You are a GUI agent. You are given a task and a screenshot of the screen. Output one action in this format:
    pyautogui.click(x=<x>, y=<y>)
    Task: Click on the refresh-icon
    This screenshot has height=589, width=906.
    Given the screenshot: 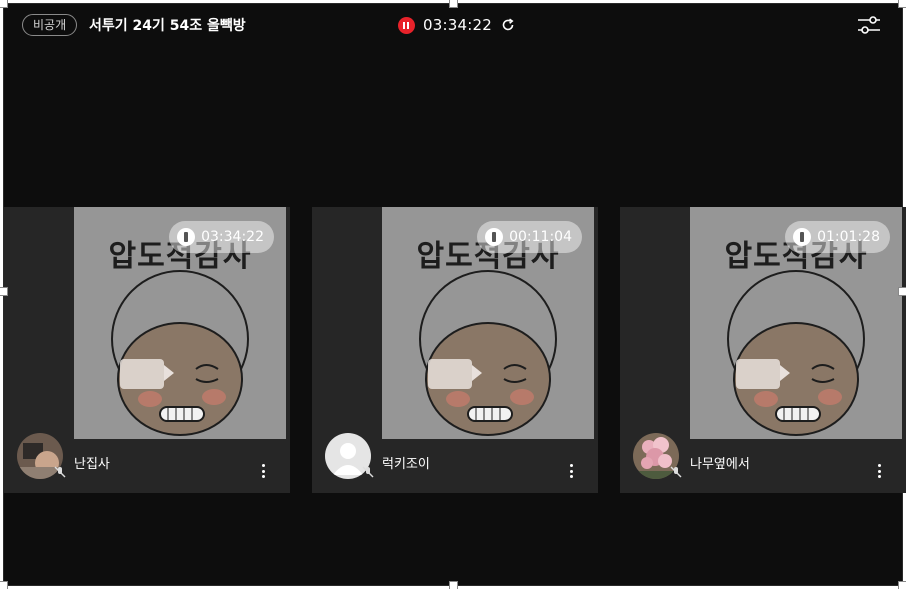 What is the action you would take?
    pyautogui.click(x=508, y=25)
    